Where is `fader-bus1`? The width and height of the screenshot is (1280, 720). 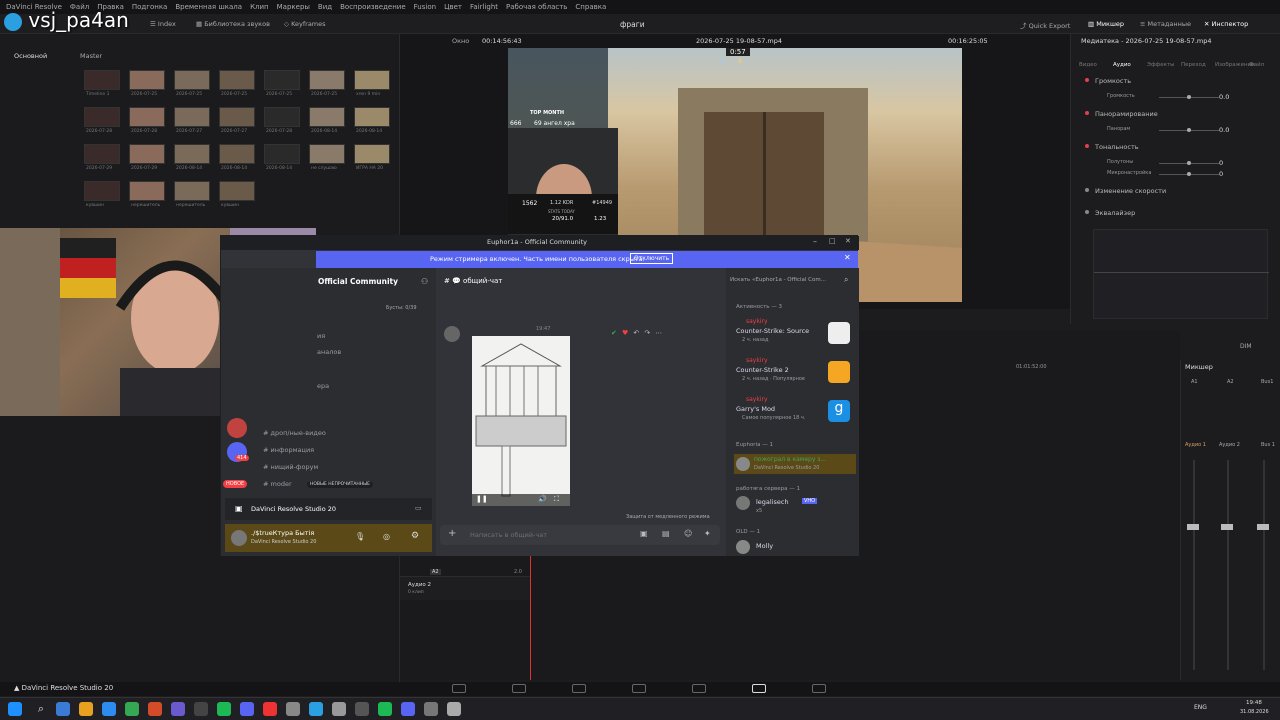 fader-bus1 is located at coordinates (1263, 527).